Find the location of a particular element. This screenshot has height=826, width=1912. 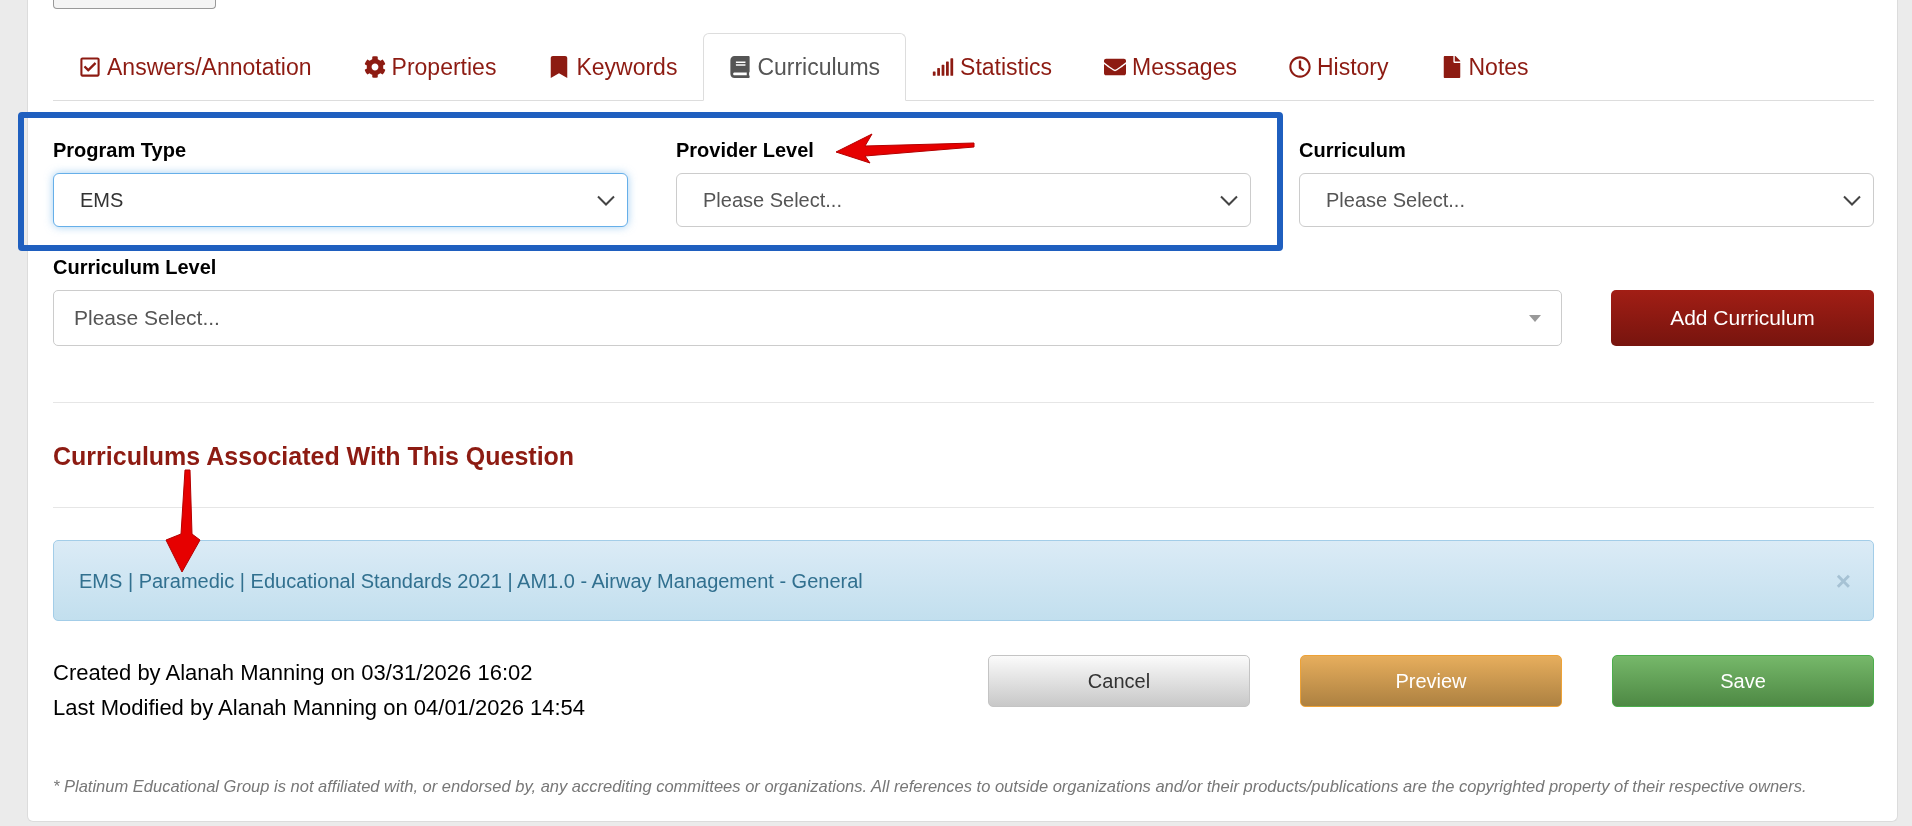

gear-icon is located at coordinates (374, 67).